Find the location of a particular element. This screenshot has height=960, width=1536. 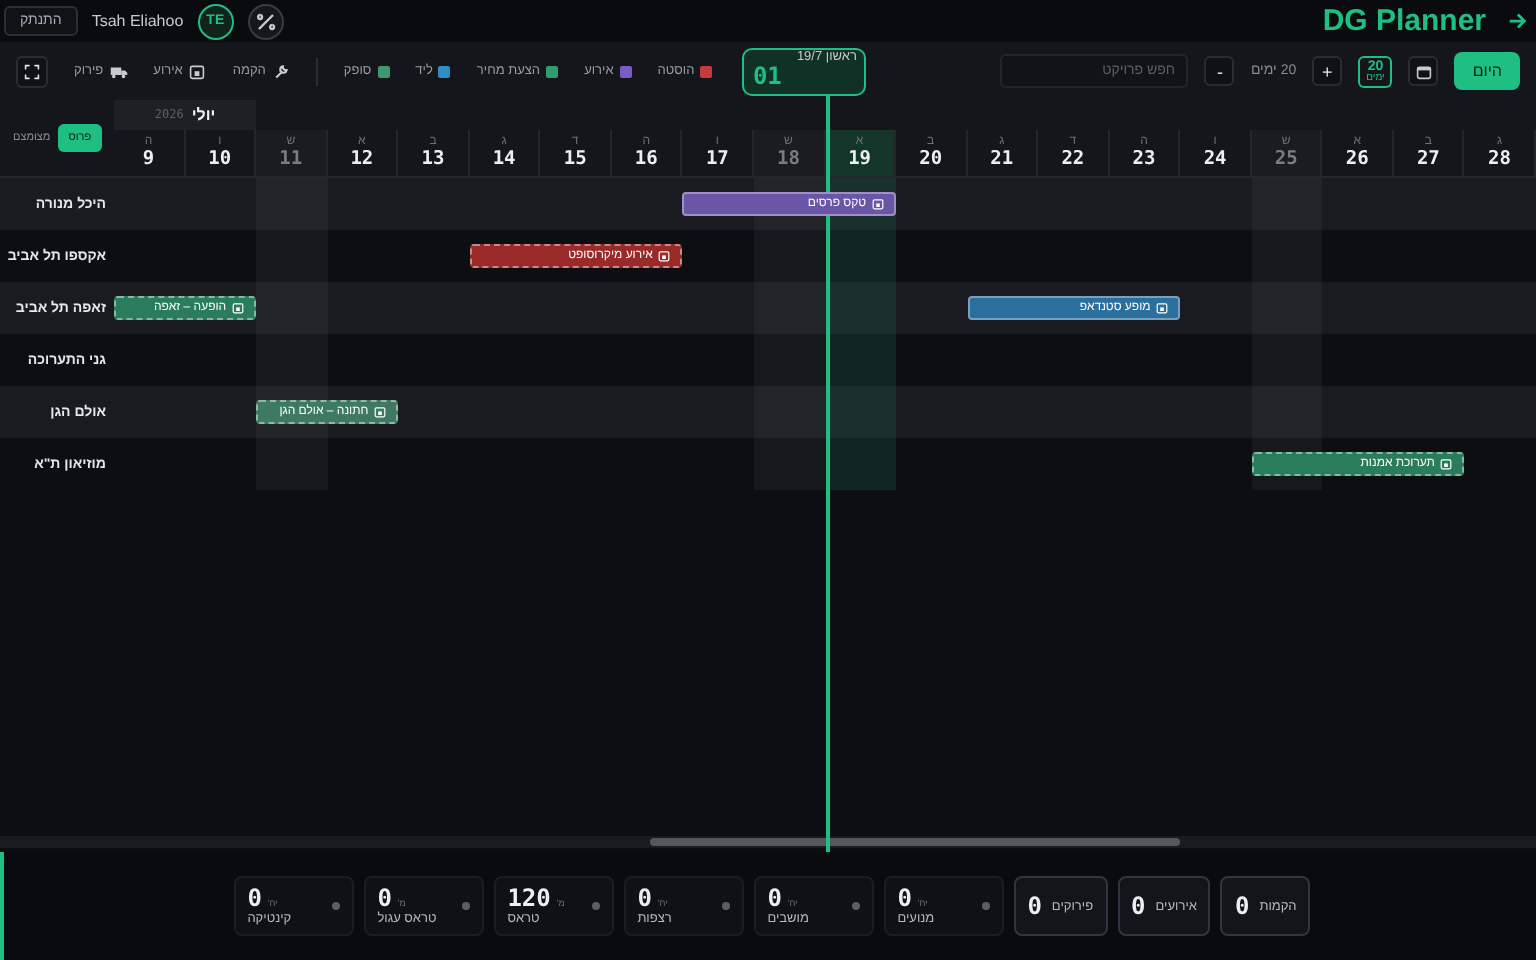

day-number: 14 is located at coordinates (504, 159).